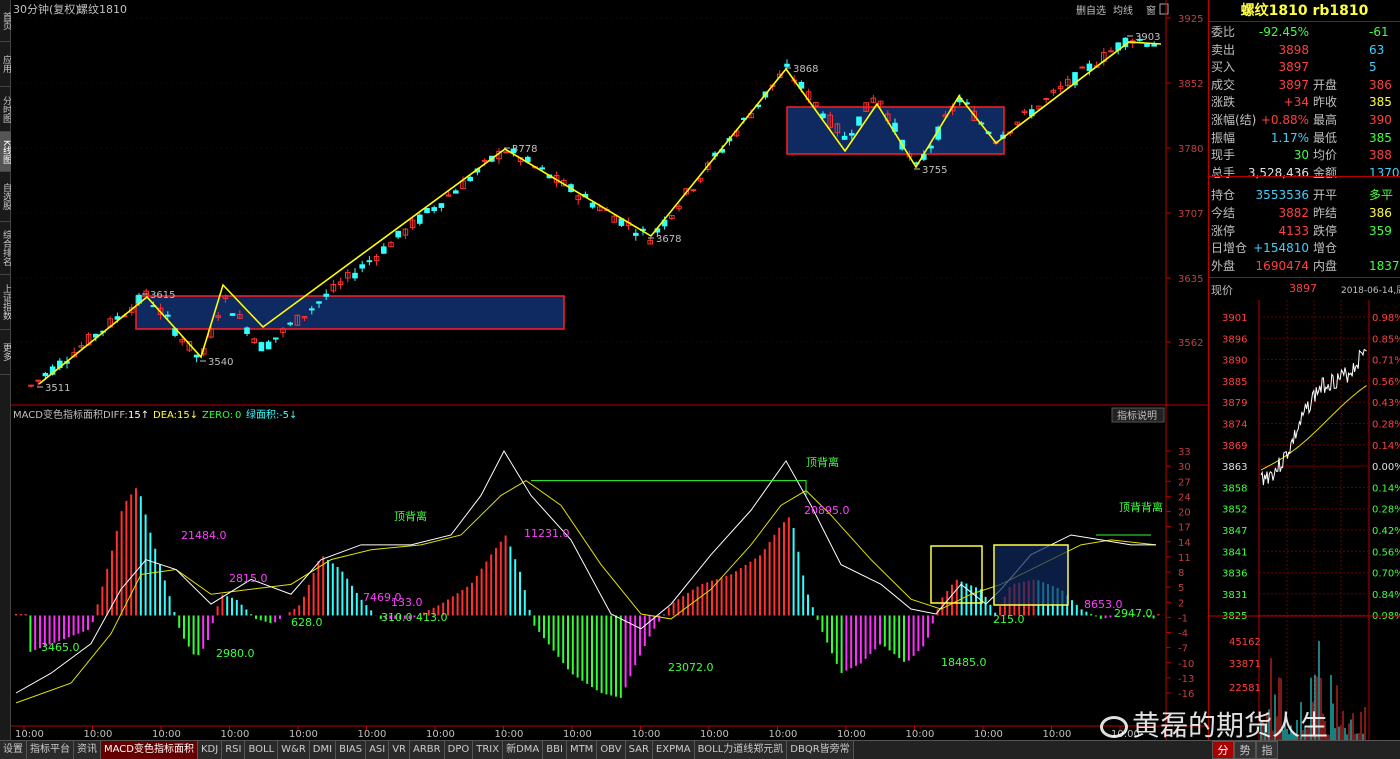 This screenshot has height=759, width=1400. What do you see at coordinates (1386, 510) in the screenshot?
I see `intraday-pct-label: 0.28%` at bounding box center [1386, 510].